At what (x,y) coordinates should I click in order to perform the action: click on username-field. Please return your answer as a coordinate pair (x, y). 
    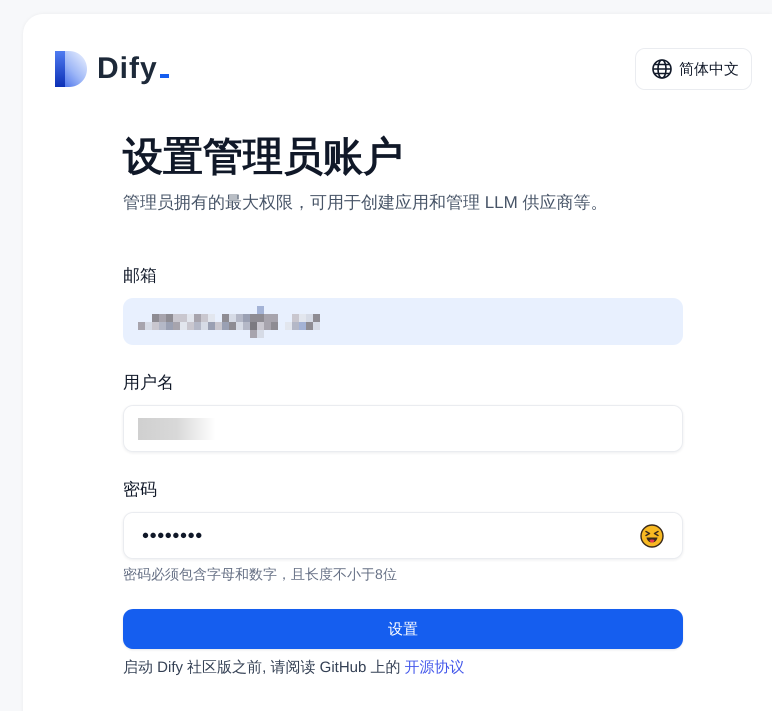
    Looking at the image, I should click on (403, 428).